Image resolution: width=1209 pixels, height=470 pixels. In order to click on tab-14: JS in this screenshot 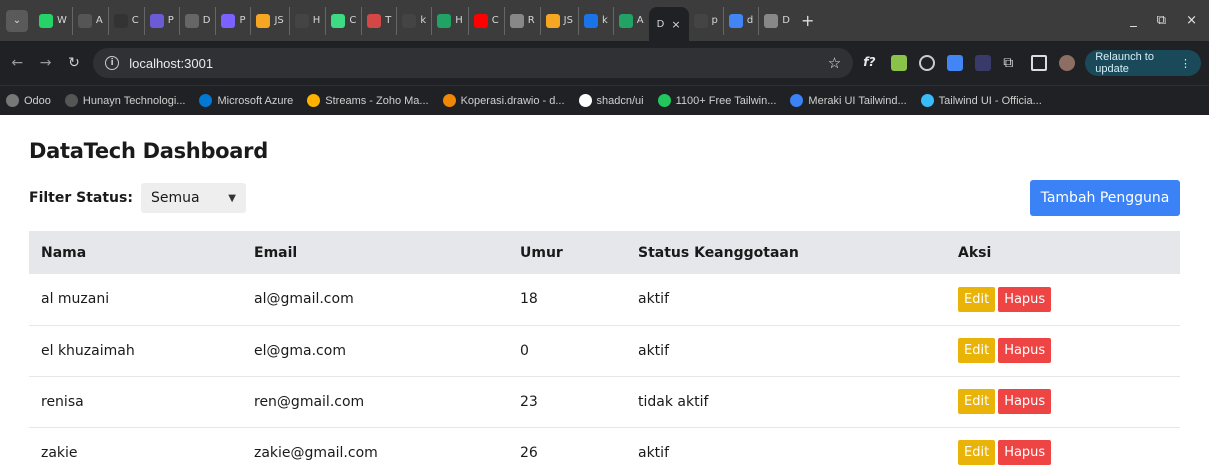, I will do `click(560, 20)`.